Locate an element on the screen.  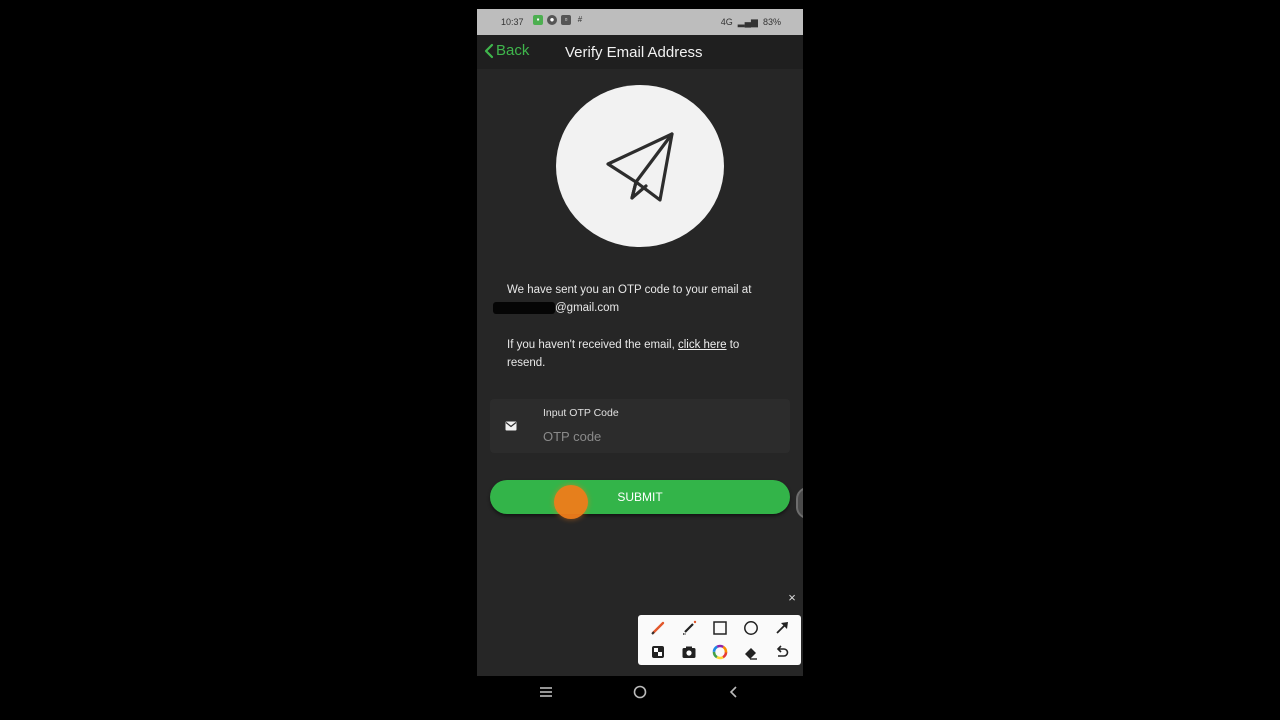
mail-icon is located at coordinates (511, 426).